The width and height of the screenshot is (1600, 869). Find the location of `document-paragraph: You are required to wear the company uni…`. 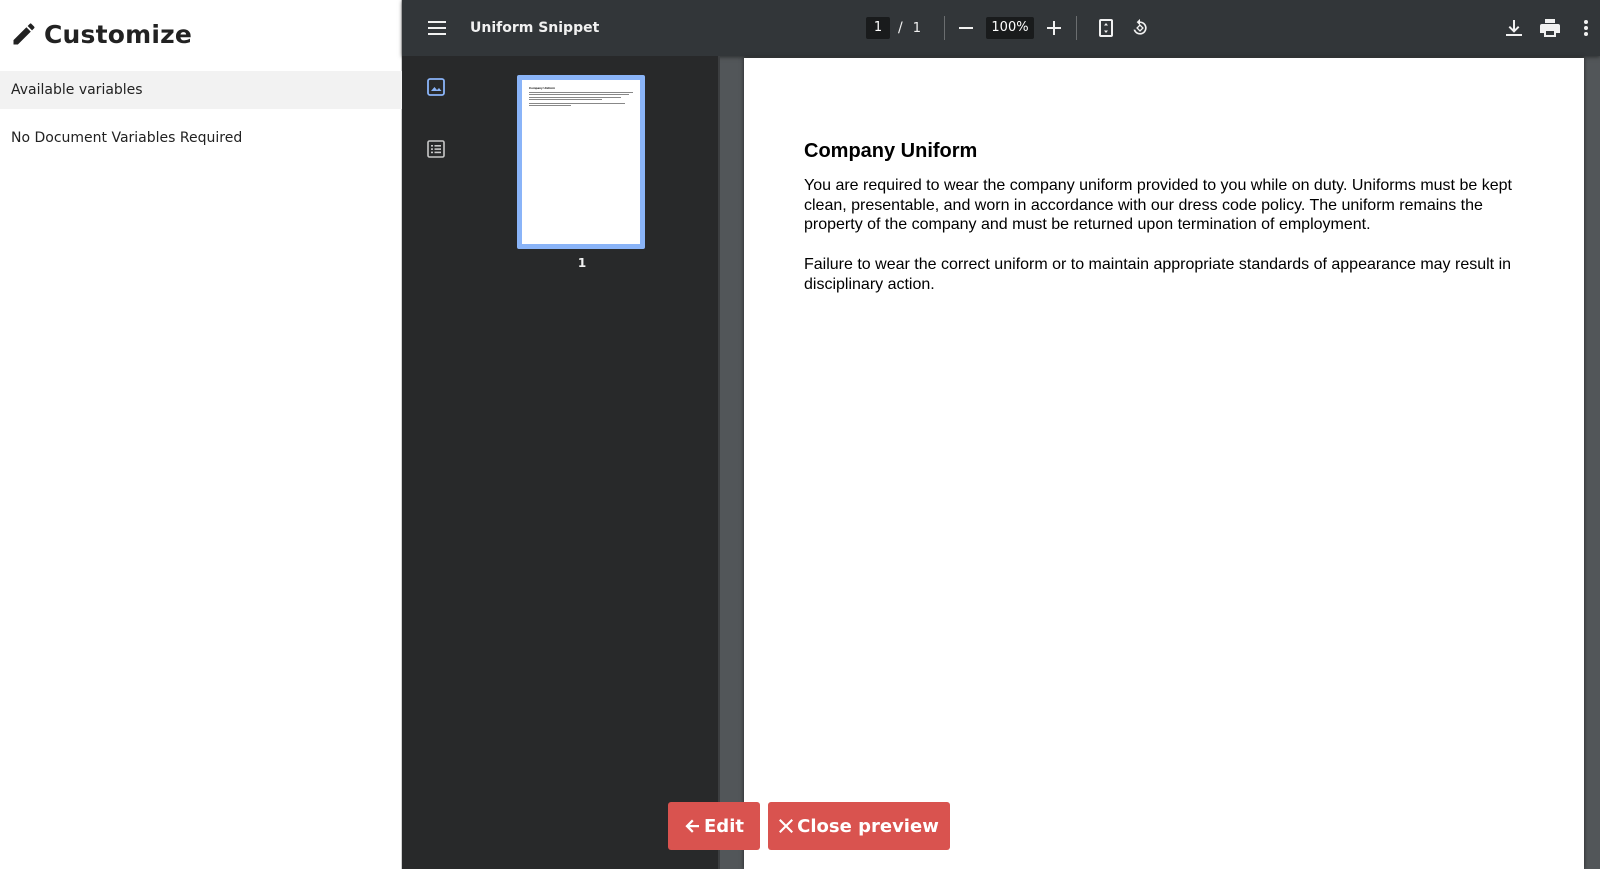

document-paragraph: You are required to wear the company uni… is located at coordinates (1158, 205).